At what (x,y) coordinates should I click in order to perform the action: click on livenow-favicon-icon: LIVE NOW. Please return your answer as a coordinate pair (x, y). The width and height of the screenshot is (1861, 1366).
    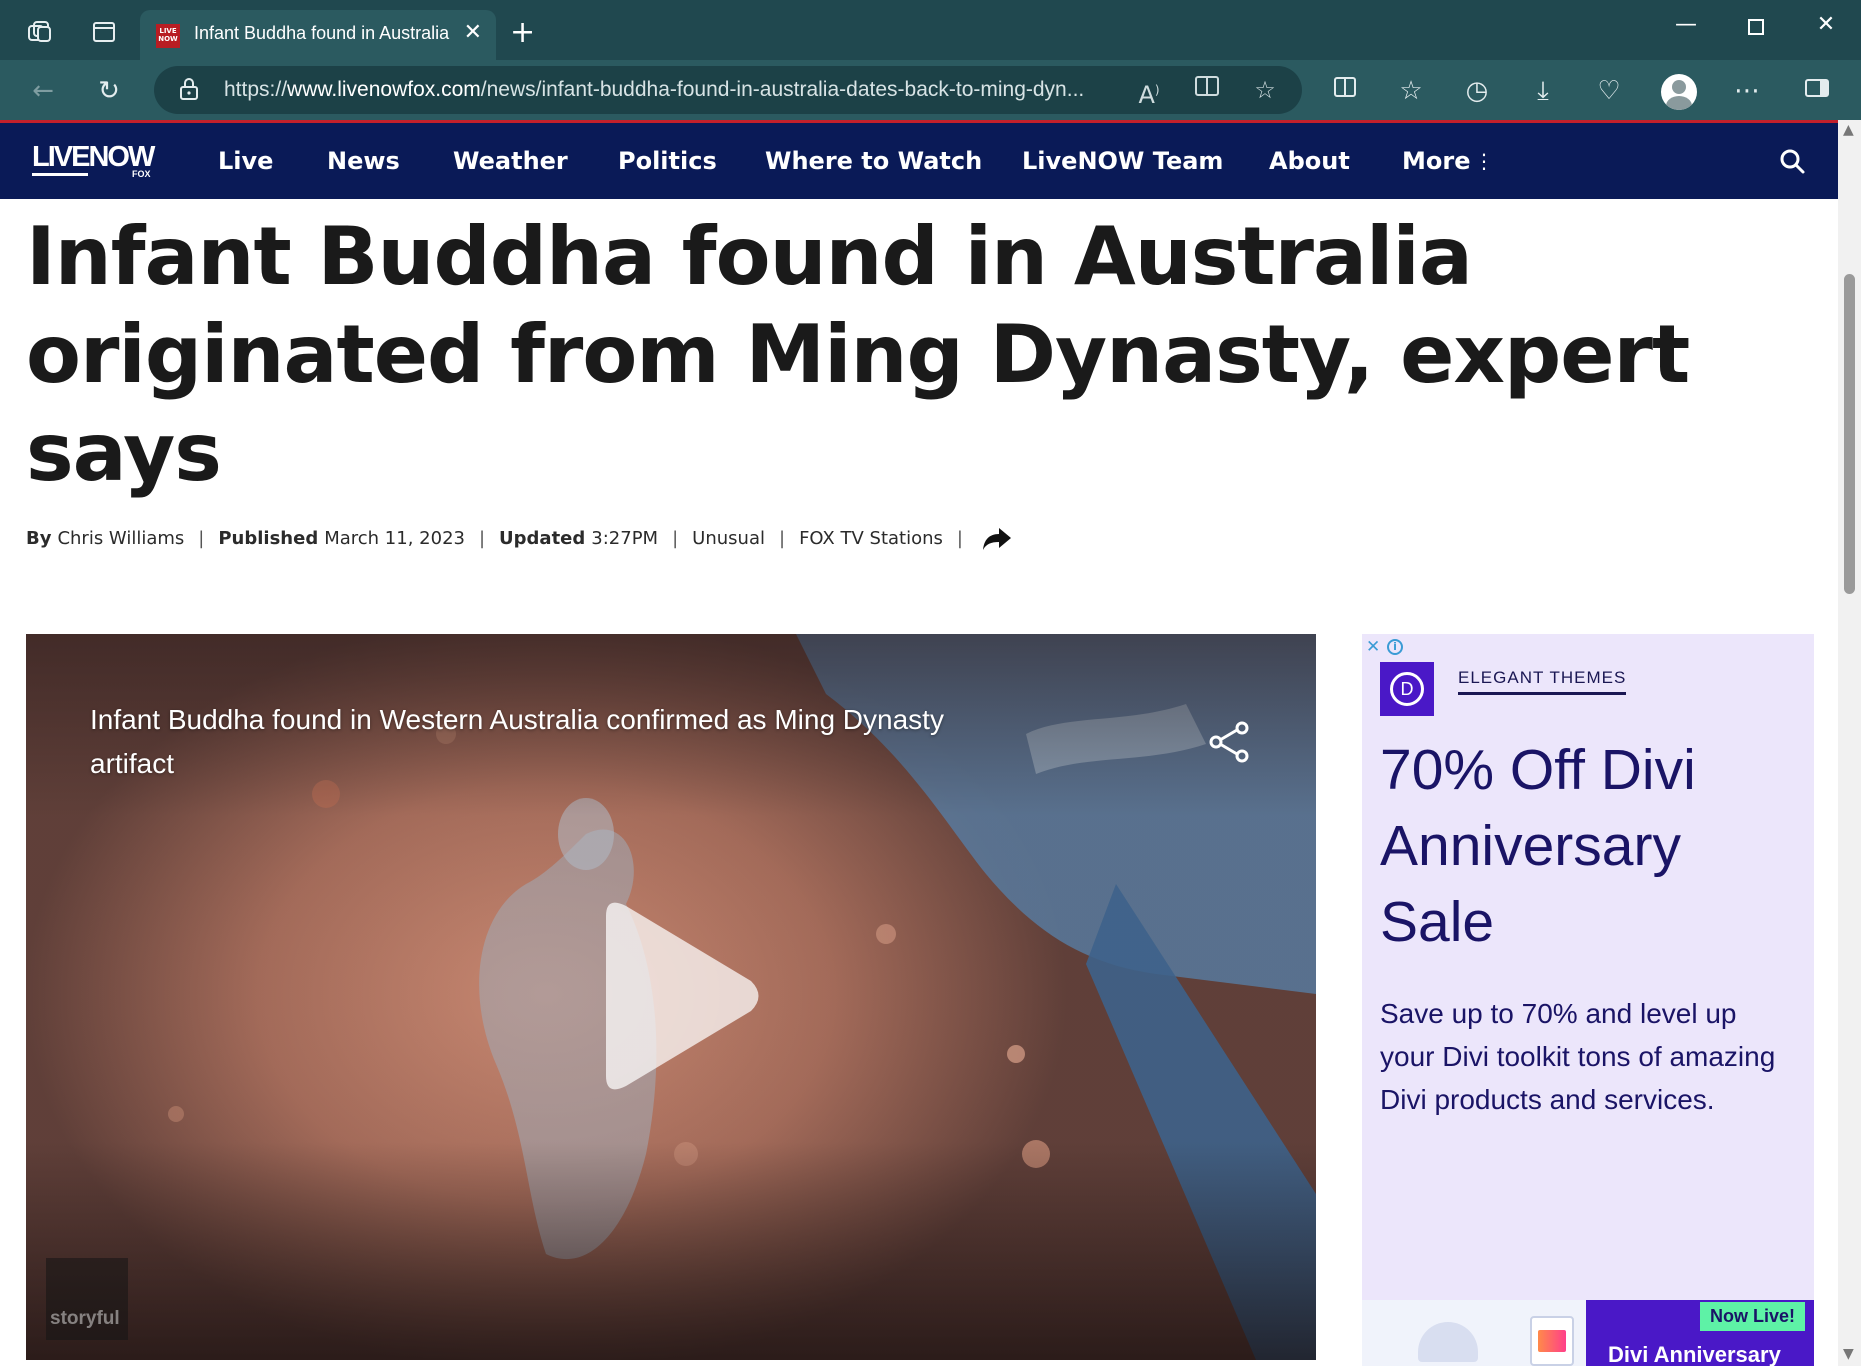
    Looking at the image, I should click on (168, 36).